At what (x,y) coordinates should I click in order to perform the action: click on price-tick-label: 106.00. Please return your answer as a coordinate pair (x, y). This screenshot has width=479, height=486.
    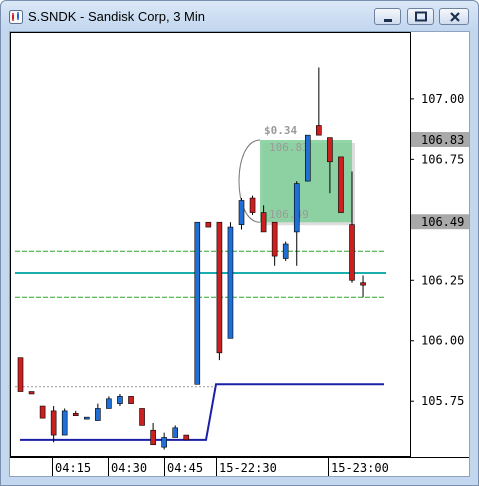
    Looking at the image, I should click on (442, 341).